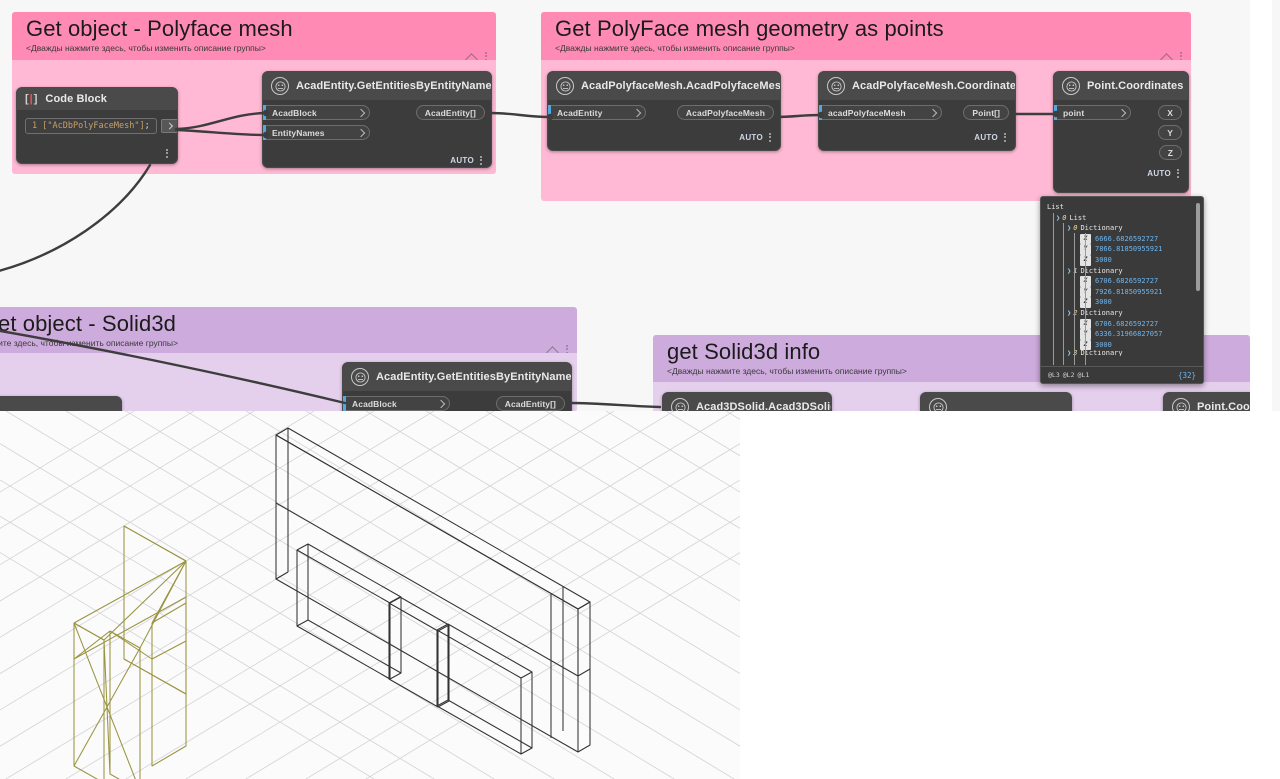  I want to click on node-code-block: [|] Code Block 1 ["AcDbPolyFaceMesh"];, so click(97, 125).